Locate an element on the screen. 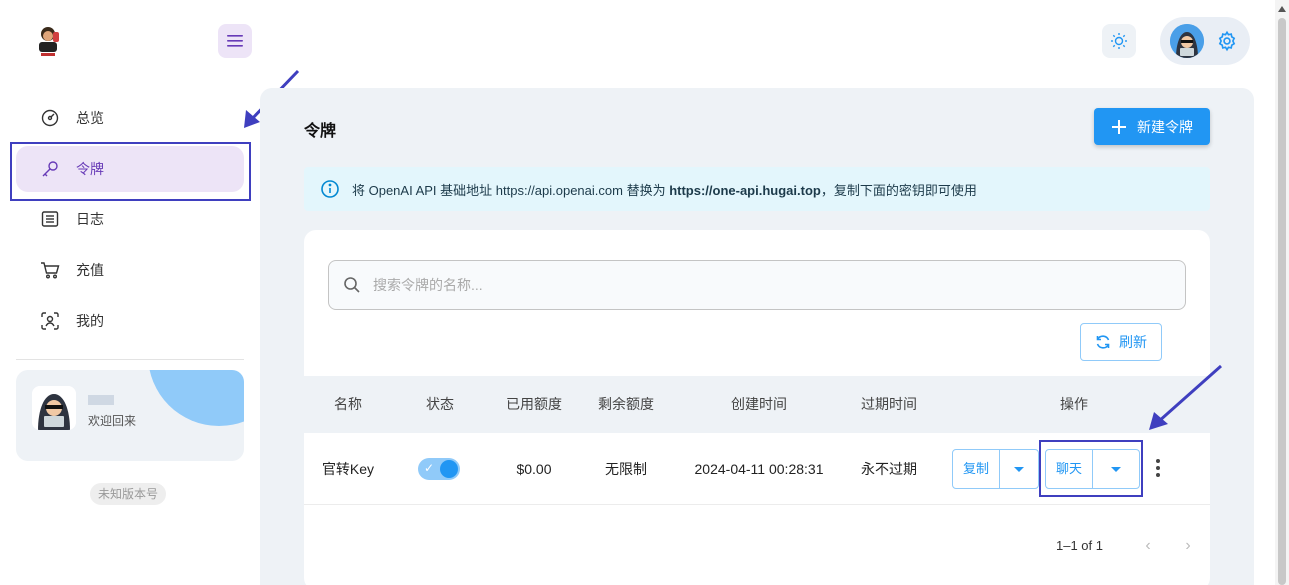 This screenshot has width=1289, height=585. sidebar-item-profile: 我的 is located at coordinates (130, 321).